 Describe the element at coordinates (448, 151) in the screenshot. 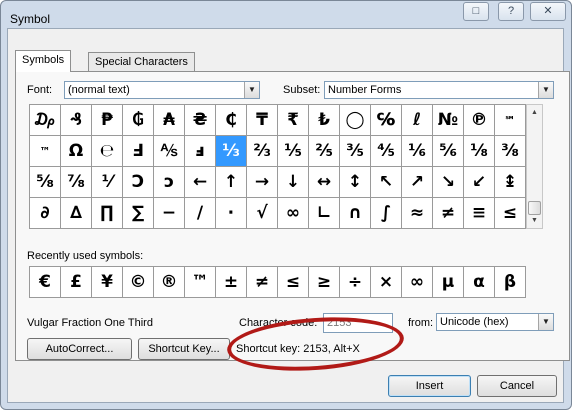

I see `symbol-cell: ⅚` at that location.